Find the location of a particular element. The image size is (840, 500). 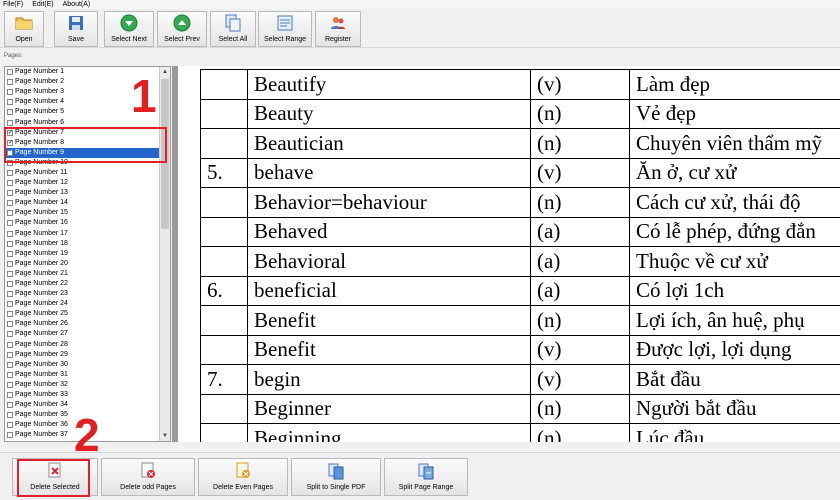

page-list-item: Page Number 27 is located at coordinates (82, 334).